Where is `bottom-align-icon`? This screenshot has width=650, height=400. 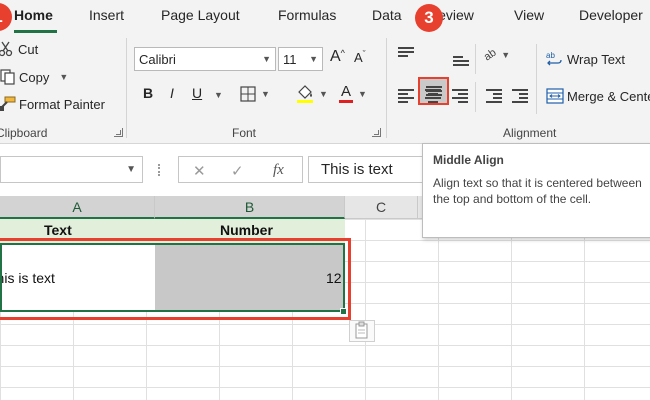 bottom-align-icon is located at coordinates (461, 61).